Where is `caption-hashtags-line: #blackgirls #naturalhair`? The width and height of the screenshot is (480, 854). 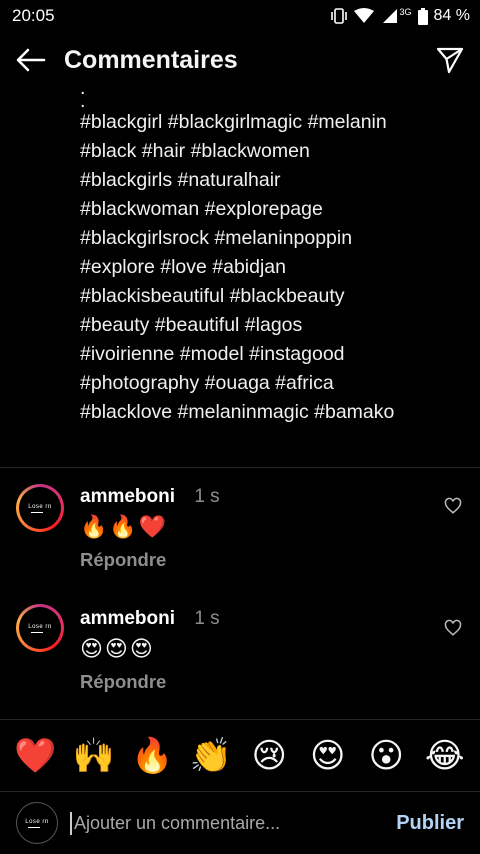 caption-hashtags-line: #blackgirls #naturalhair is located at coordinates (270, 180).